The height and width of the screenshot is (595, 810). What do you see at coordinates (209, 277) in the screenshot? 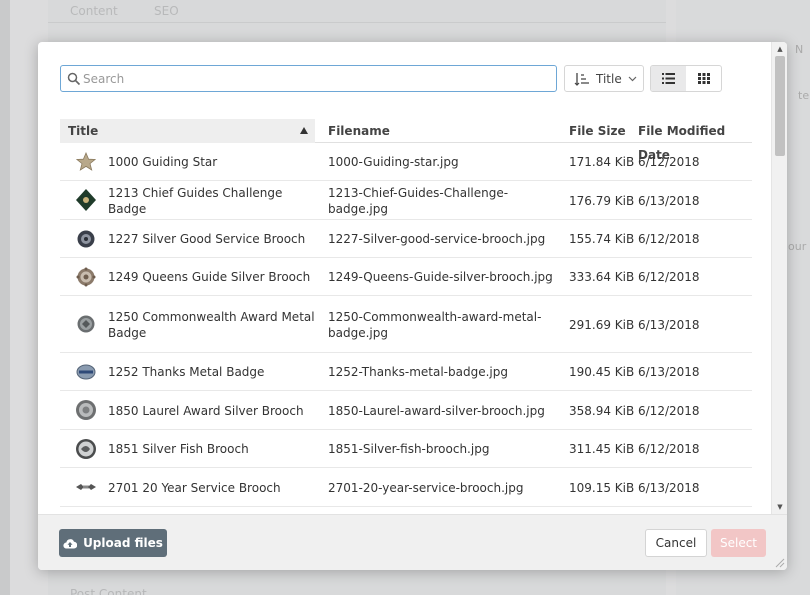
I see `row-title: 1249 Queens Guide Silver Brooch` at bounding box center [209, 277].